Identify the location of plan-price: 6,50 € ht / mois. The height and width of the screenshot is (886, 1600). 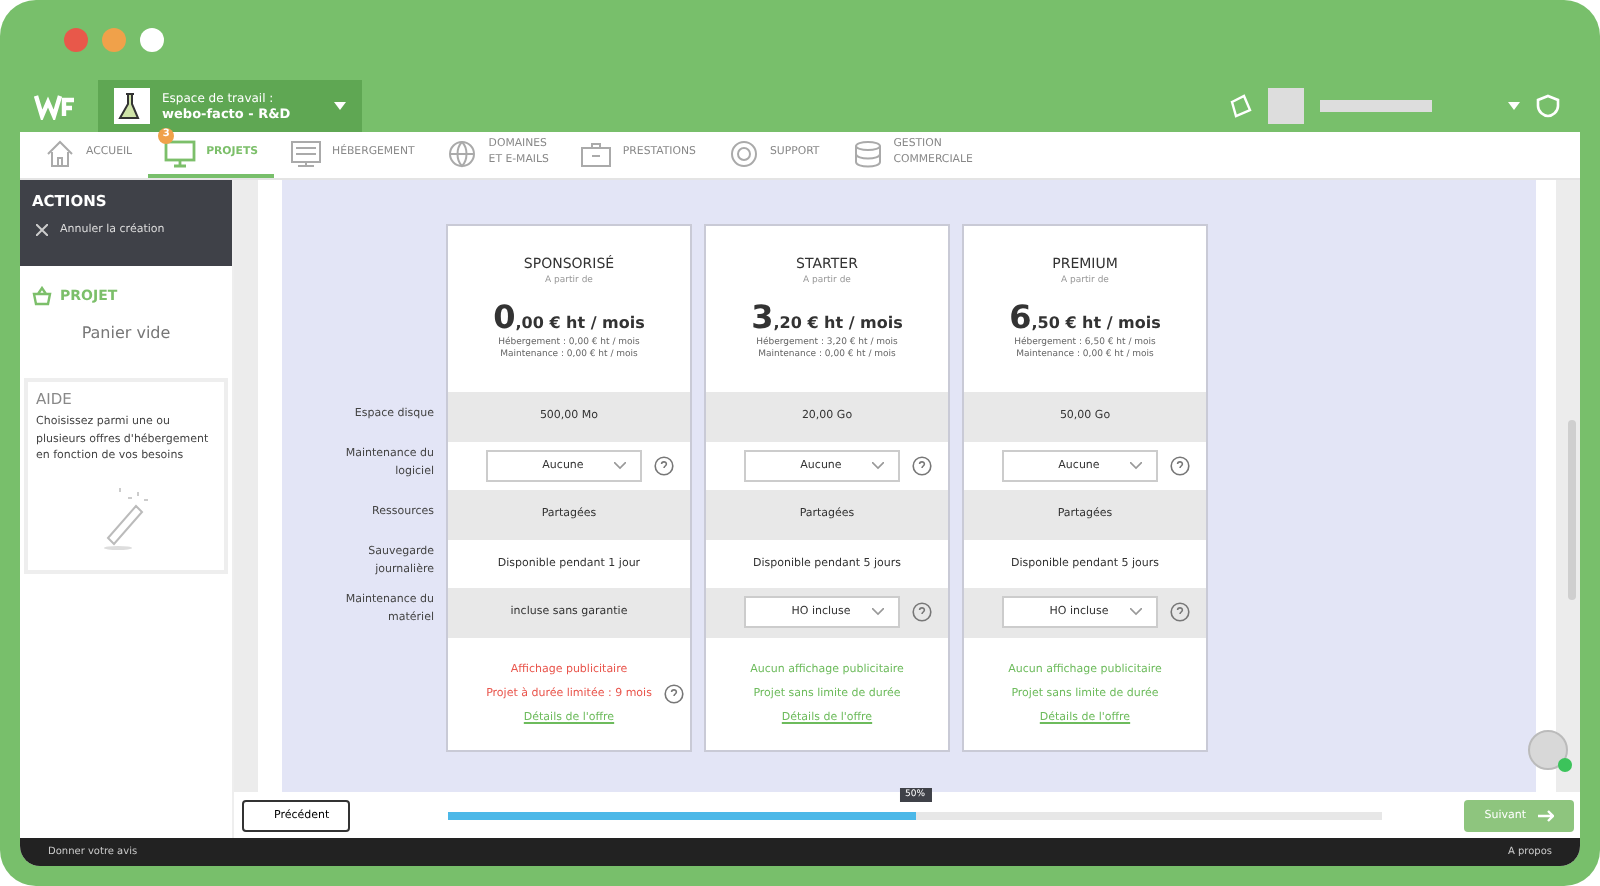
(1085, 317).